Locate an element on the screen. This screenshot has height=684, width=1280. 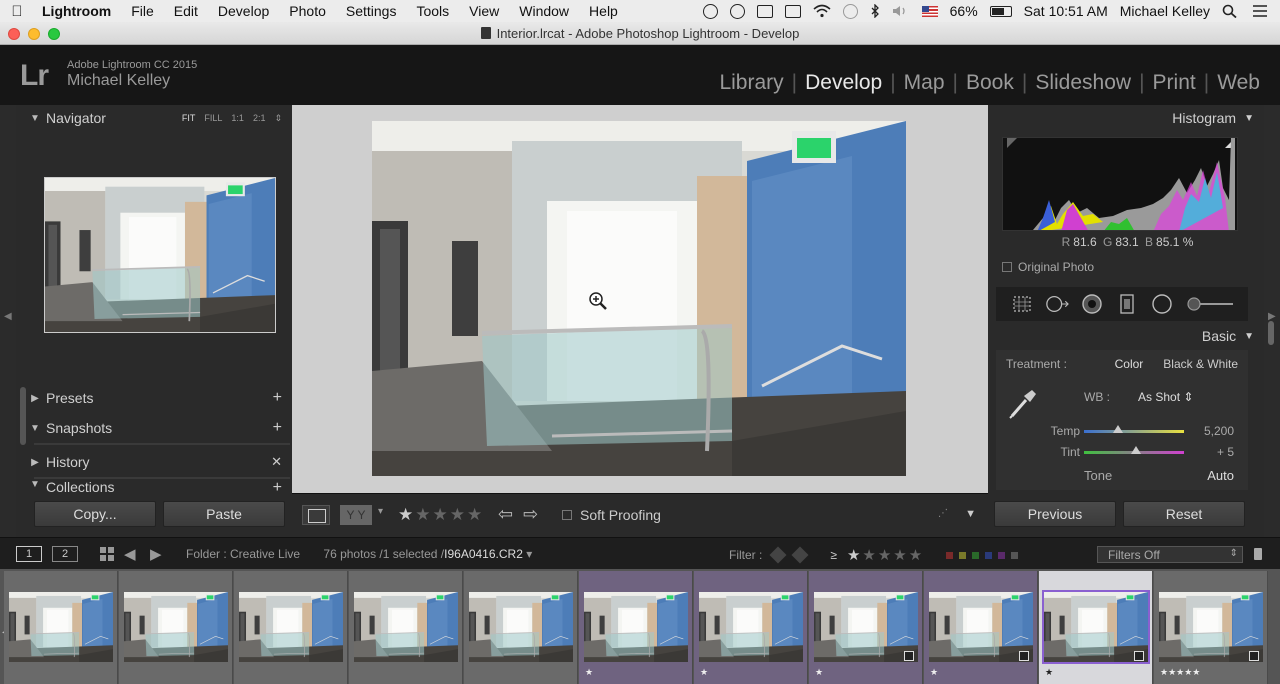
soft-proofing-checkbox is located at coordinates (567, 515).